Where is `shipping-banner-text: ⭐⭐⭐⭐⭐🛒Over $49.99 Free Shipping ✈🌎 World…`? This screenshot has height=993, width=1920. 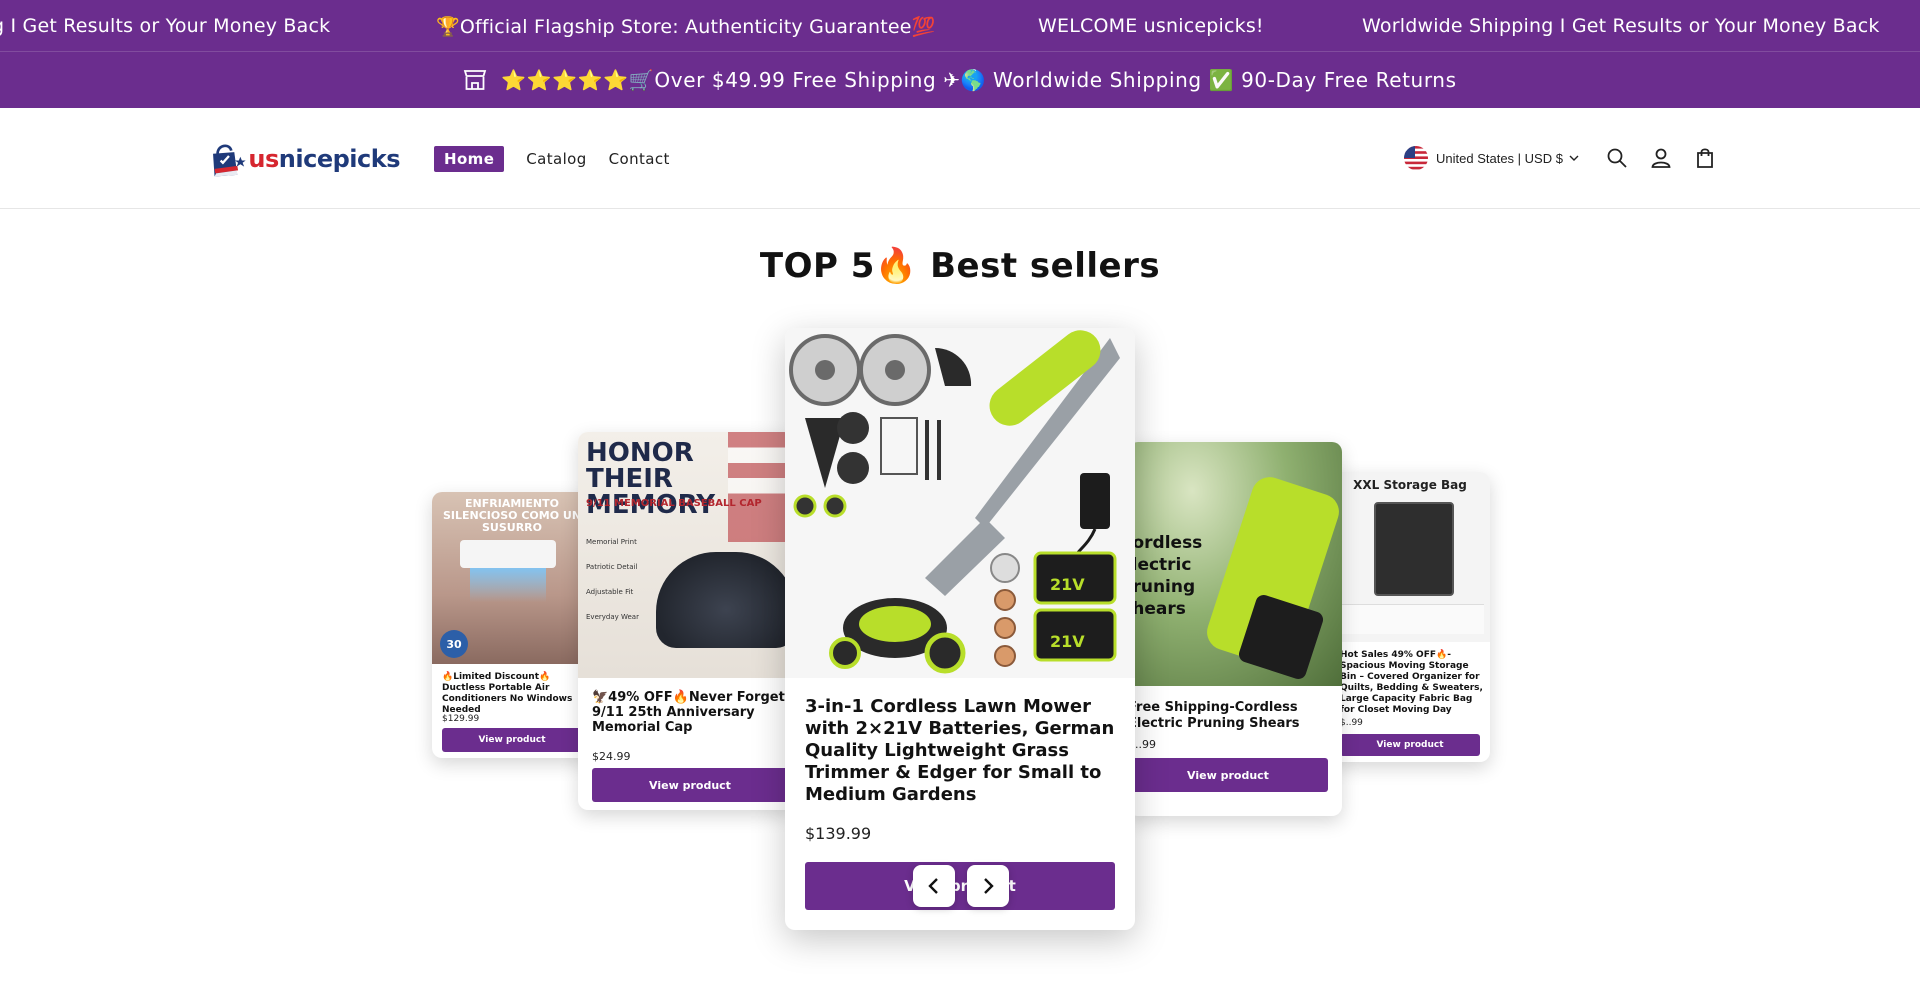
shipping-banner-text: ⭐⭐⭐⭐⭐🛒Over $49.99 Free Shipping ✈🌎 World… is located at coordinates (979, 80).